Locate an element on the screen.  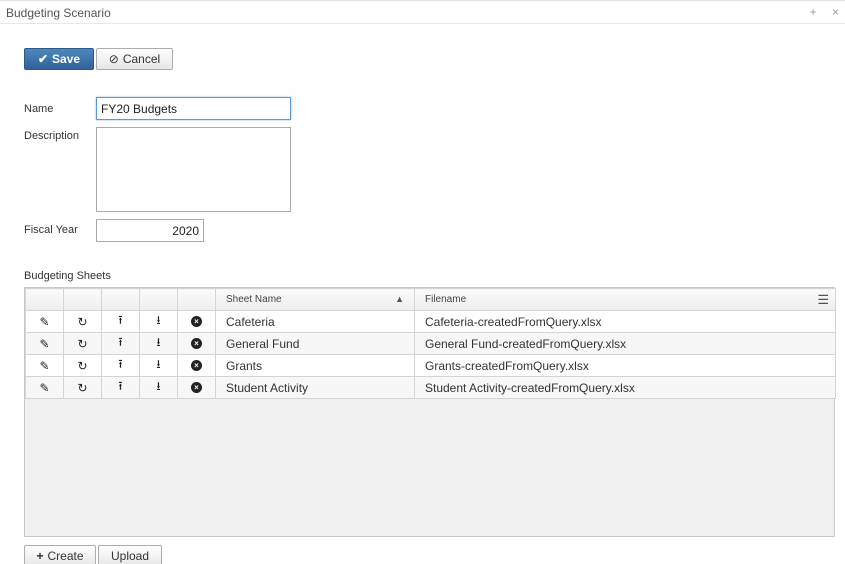
name-input is located at coordinates (193, 108).